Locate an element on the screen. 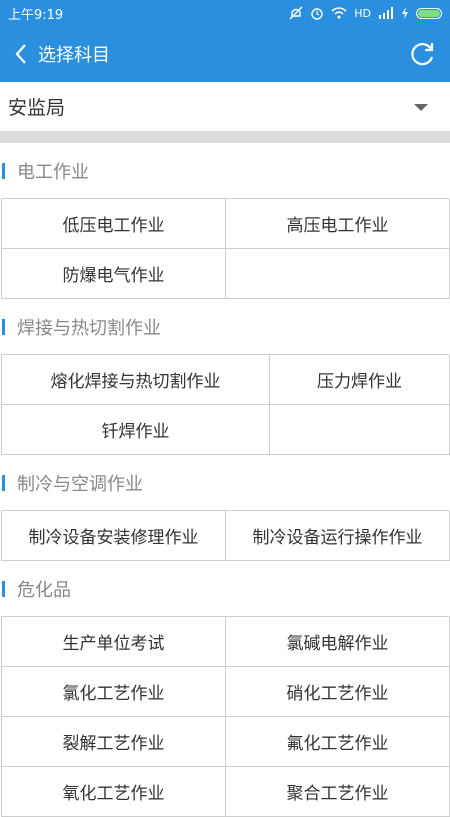 Image resolution: width=450 pixels, height=817 pixels. subject-item: 制冷设备安装修理作业 is located at coordinates (114, 536).